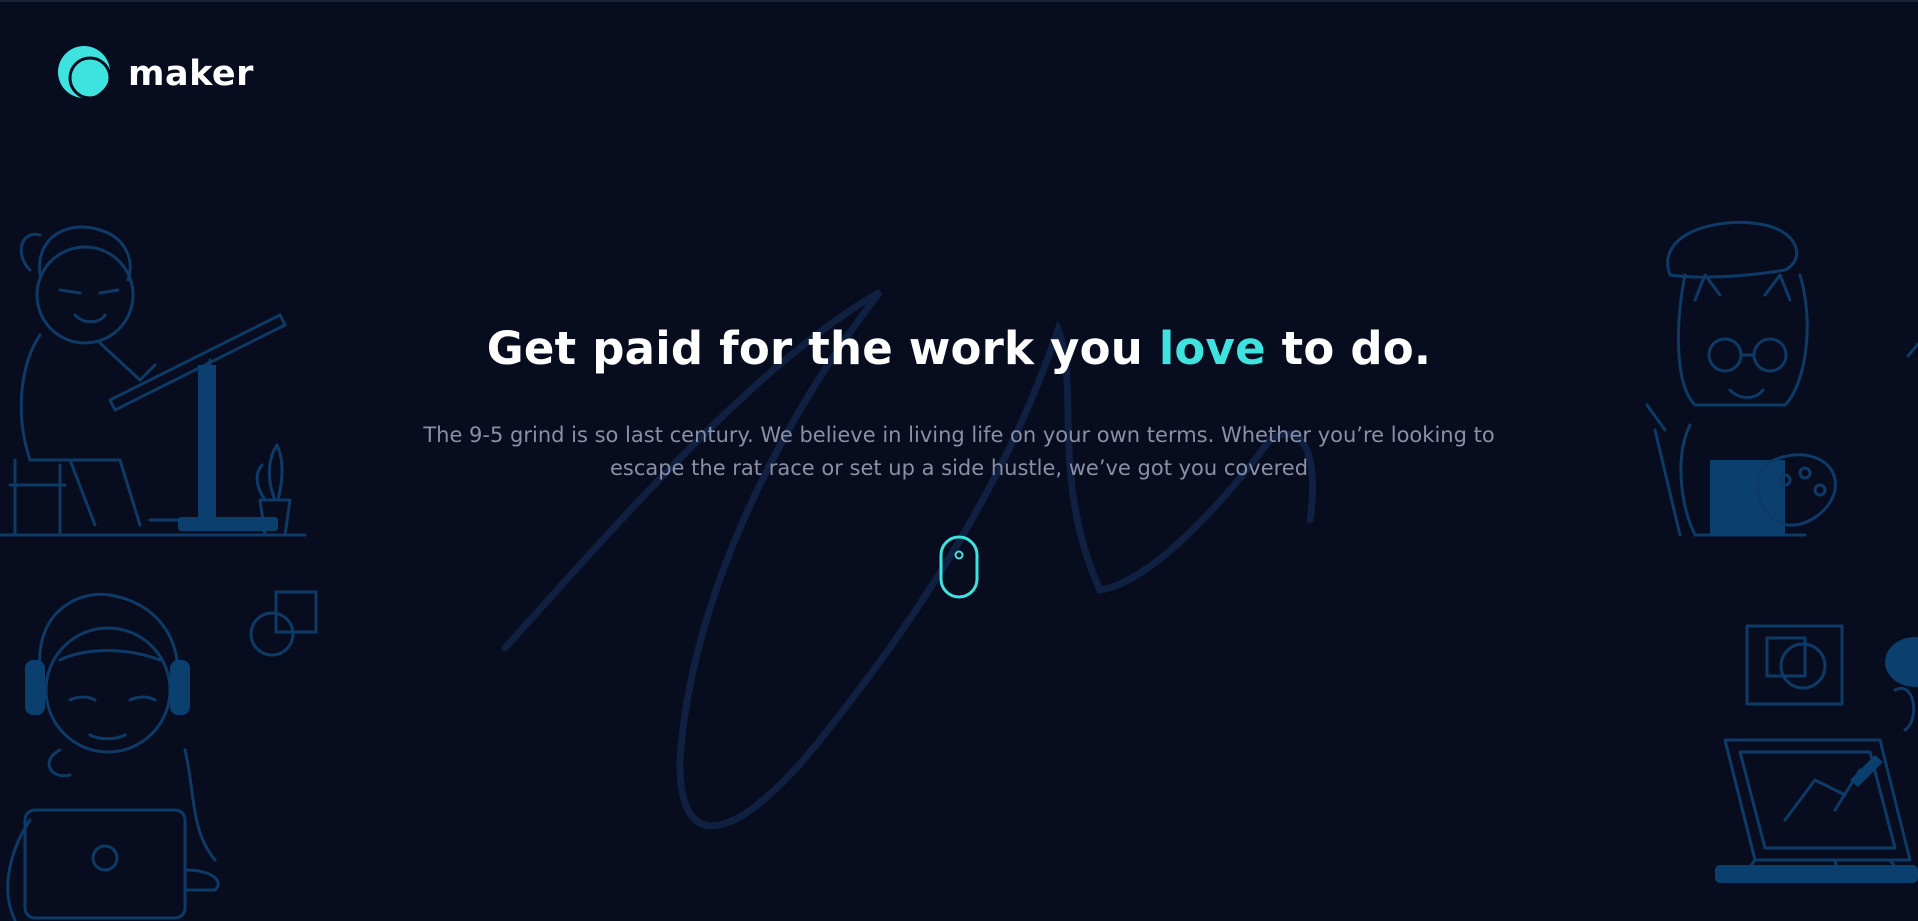 The height and width of the screenshot is (921, 1918). Describe the element at coordinates (959, 567) in the screenshot. I see `mouse-scroll-icon` at that location.